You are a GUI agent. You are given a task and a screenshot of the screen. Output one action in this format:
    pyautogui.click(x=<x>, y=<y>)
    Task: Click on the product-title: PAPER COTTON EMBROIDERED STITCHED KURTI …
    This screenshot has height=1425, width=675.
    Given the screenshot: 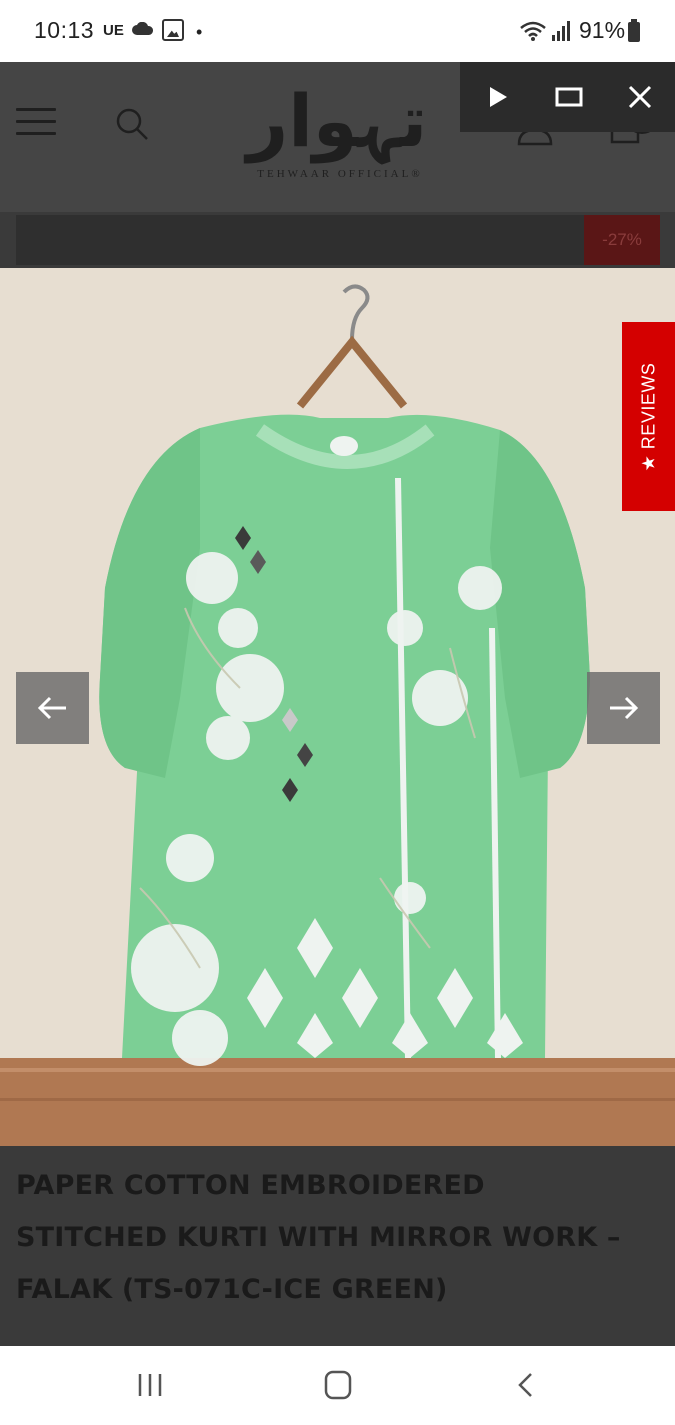 What is the action you would take?
    pyautogui.click(x=318, y=1237)
    